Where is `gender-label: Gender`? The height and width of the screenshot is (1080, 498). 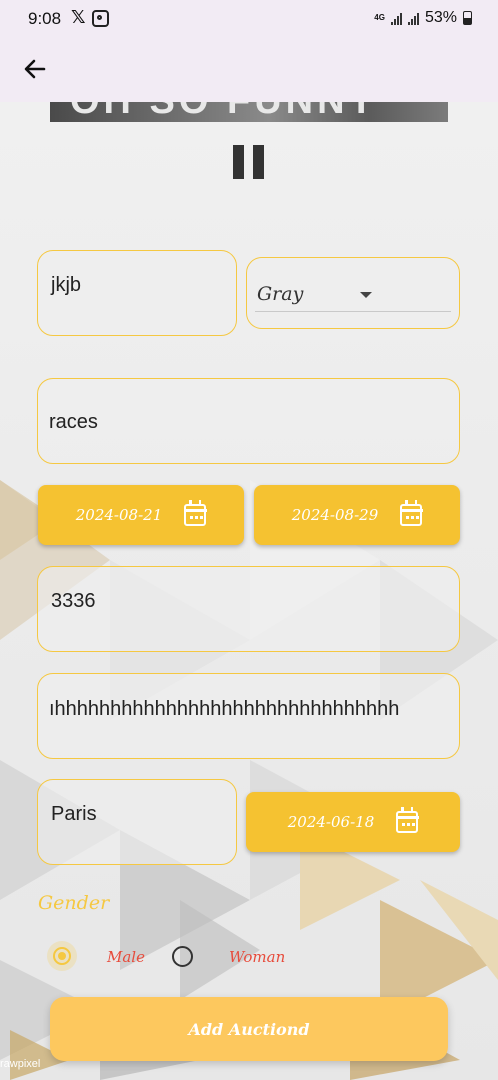
gender-label: Gender is located at coordinates (74, 903).